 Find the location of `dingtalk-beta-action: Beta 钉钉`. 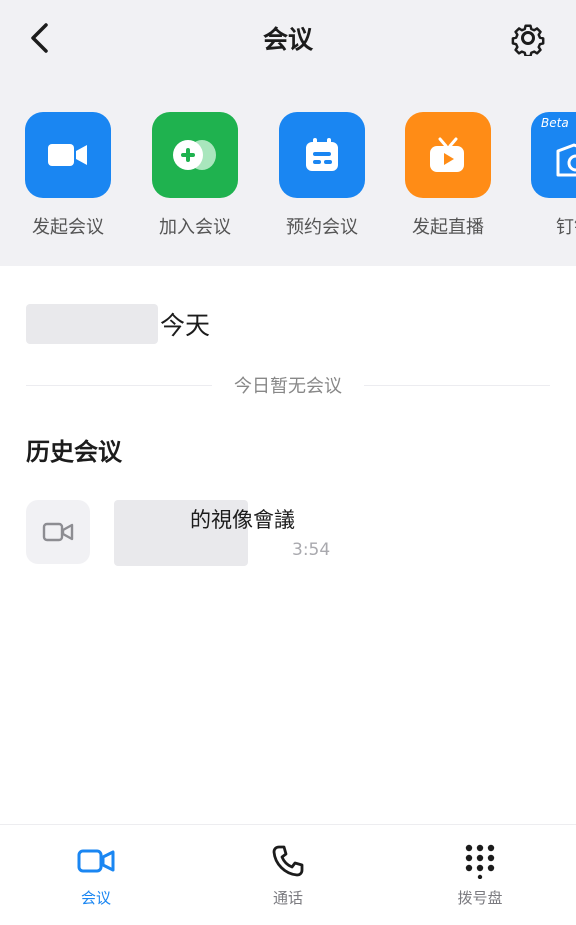

dingtalk-beta-action: Beta 钉钉 is located at coordinates (550, 175).